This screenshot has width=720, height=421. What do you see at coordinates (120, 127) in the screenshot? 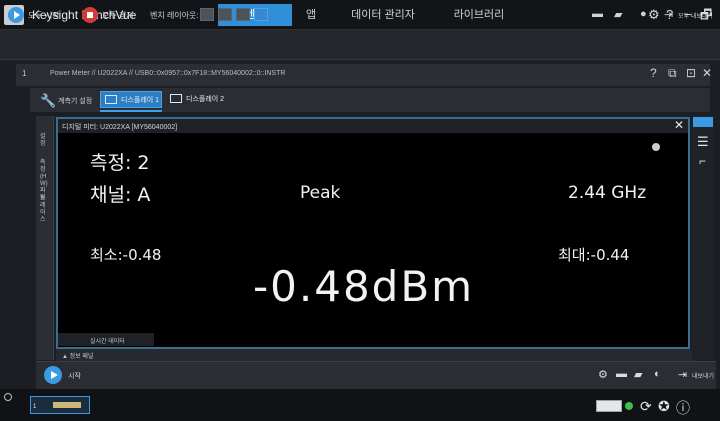
I see `display-title: 디지털 미터: U2022XA [MY56040002]` at bounding box center [120, 127].